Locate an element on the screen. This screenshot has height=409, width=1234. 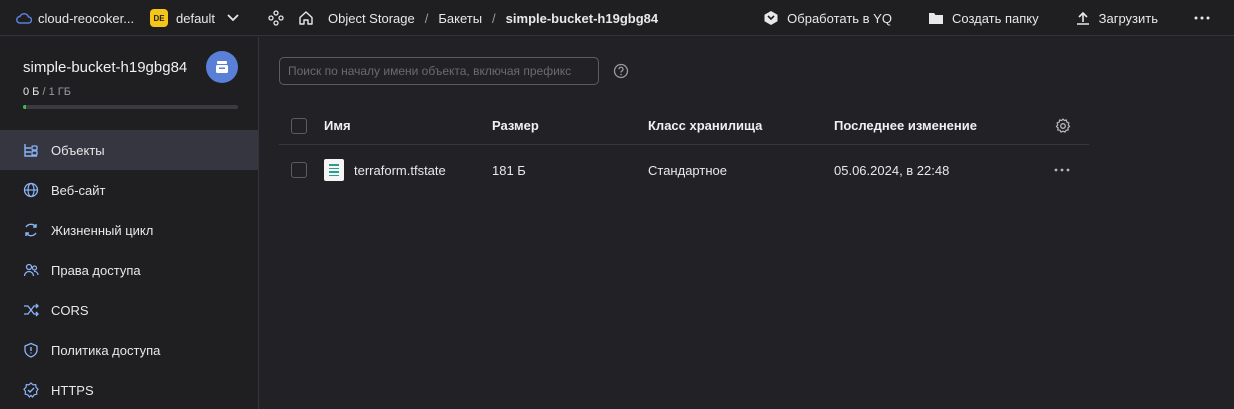
shield-icon is located at coordinates (31, 350).